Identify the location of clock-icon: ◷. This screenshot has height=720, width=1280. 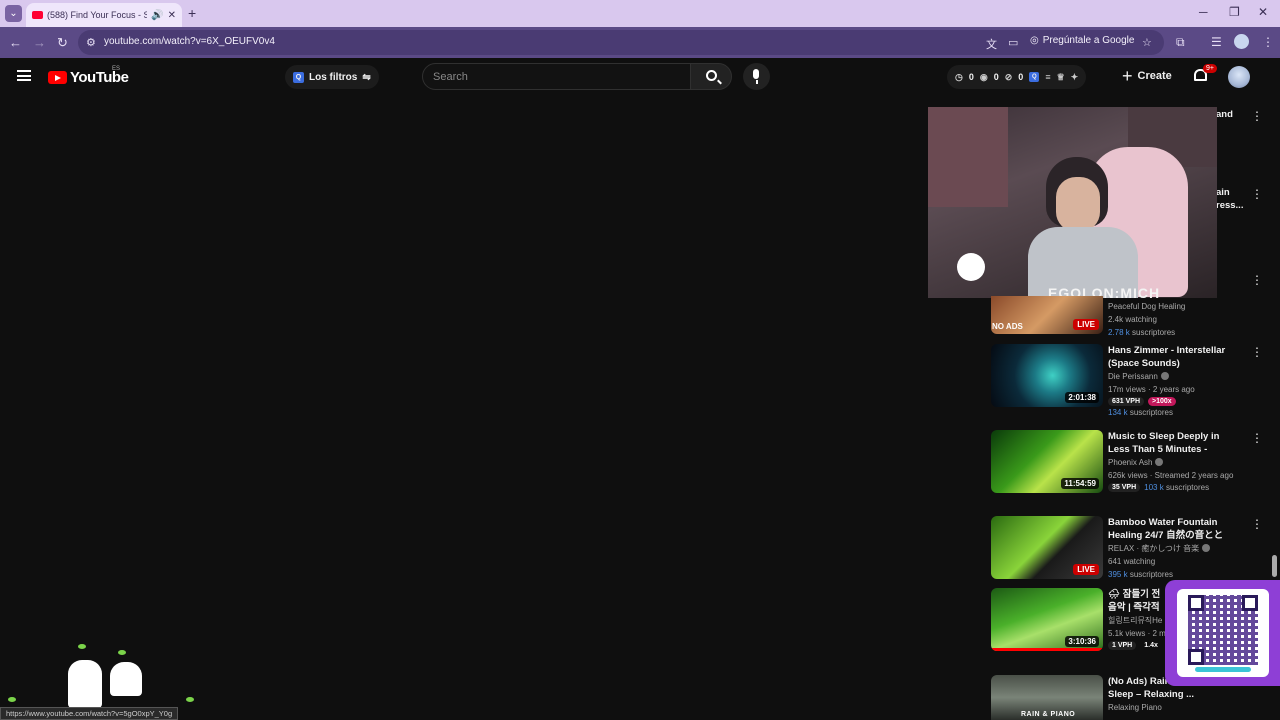
(959, 76).